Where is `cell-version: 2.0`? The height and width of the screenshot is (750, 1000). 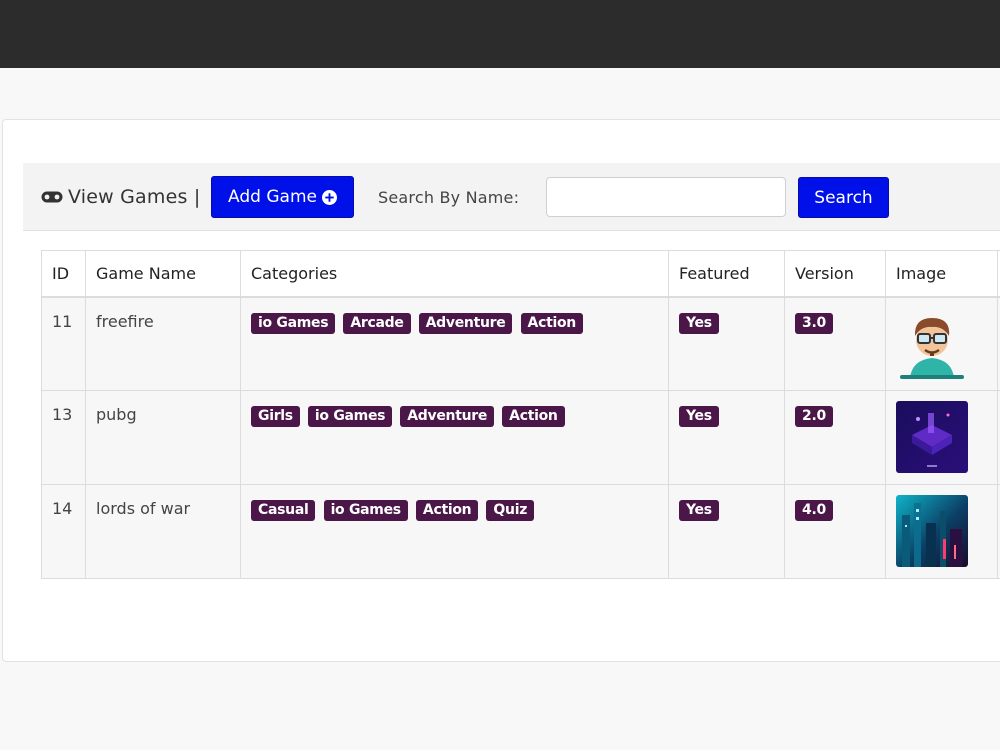
cell-version: 2.0 is located at coordinates (835, 437).